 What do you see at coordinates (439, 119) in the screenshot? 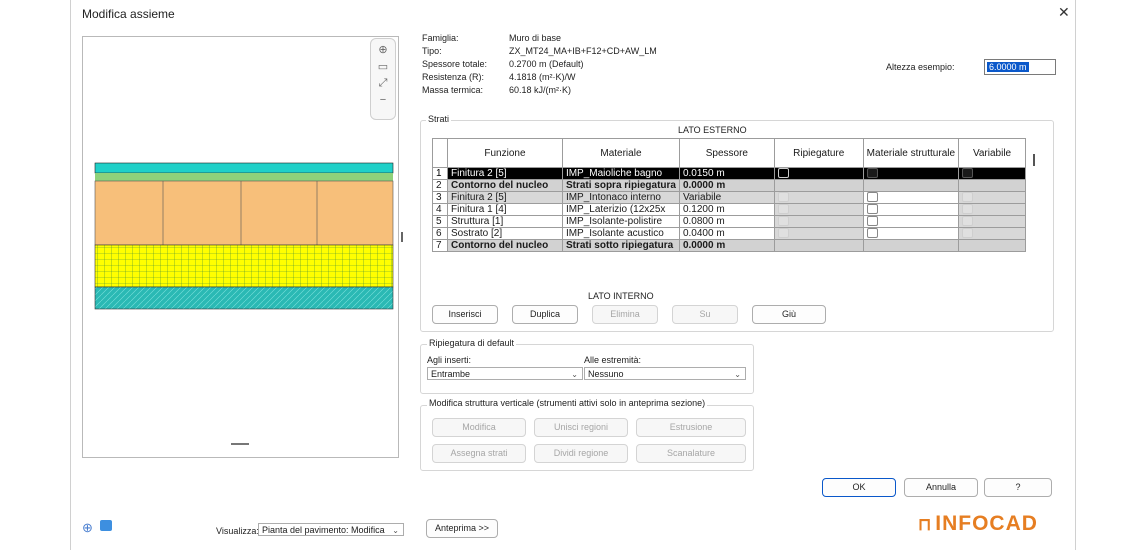
I see `layers-group-label: Strati` at bounding box center [439, 119].